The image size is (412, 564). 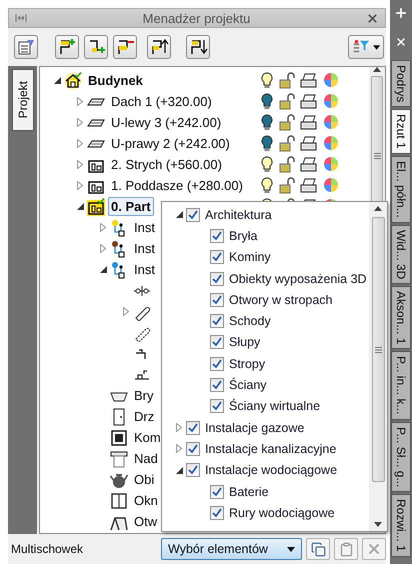 What do you see at coordinates (159, 47) in the screenshot?
I see `move-up-button` at bounding box center [159, 47].